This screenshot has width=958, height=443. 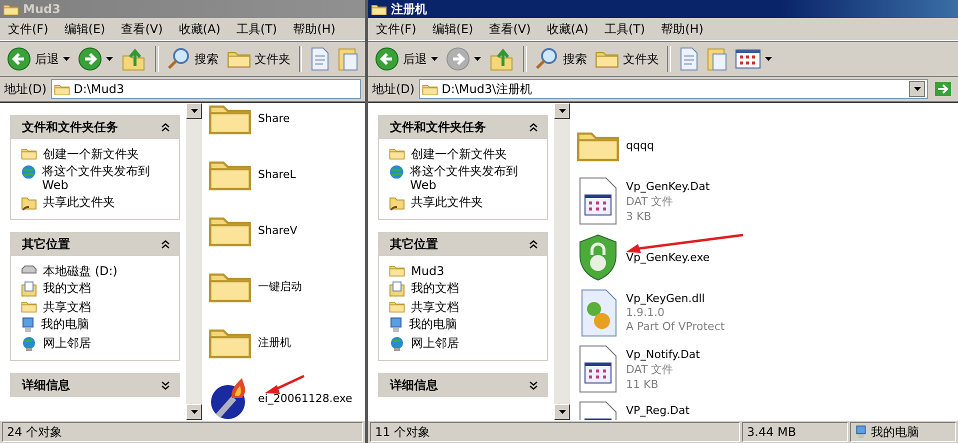 I want to click on address-bar: D:\Mud3\注册机, so click(x=673, y=89).